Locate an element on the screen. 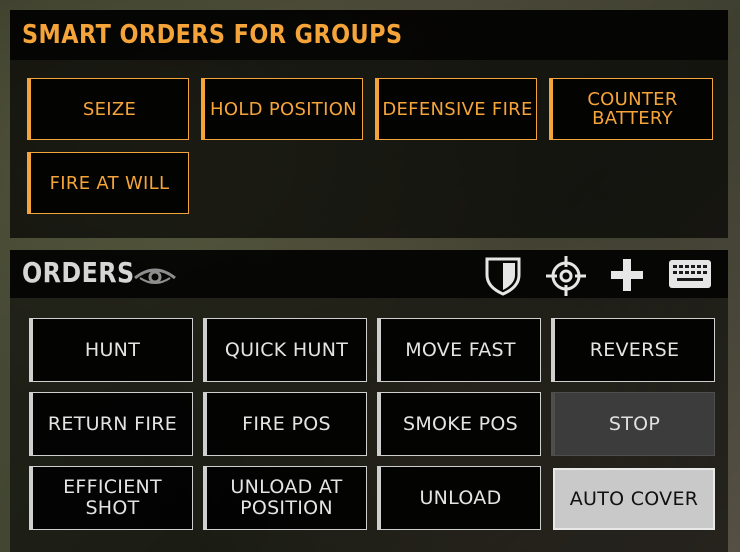 The image size is (740, 552). counter-battery-button: COUNTER BATTERY is located at coordinates (631, 109).